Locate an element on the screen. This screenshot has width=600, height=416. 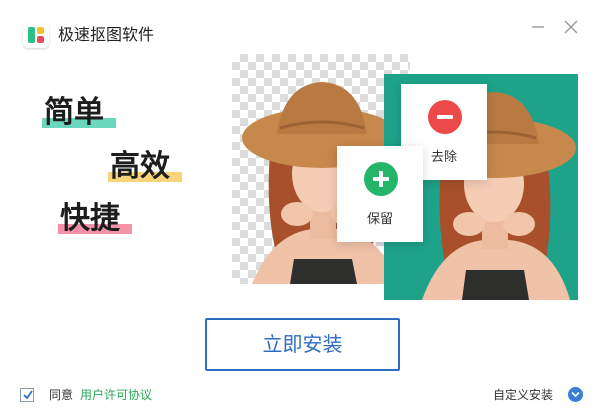
license-agreement-link: 用户许可协议 is located at coordinates (116, 395).